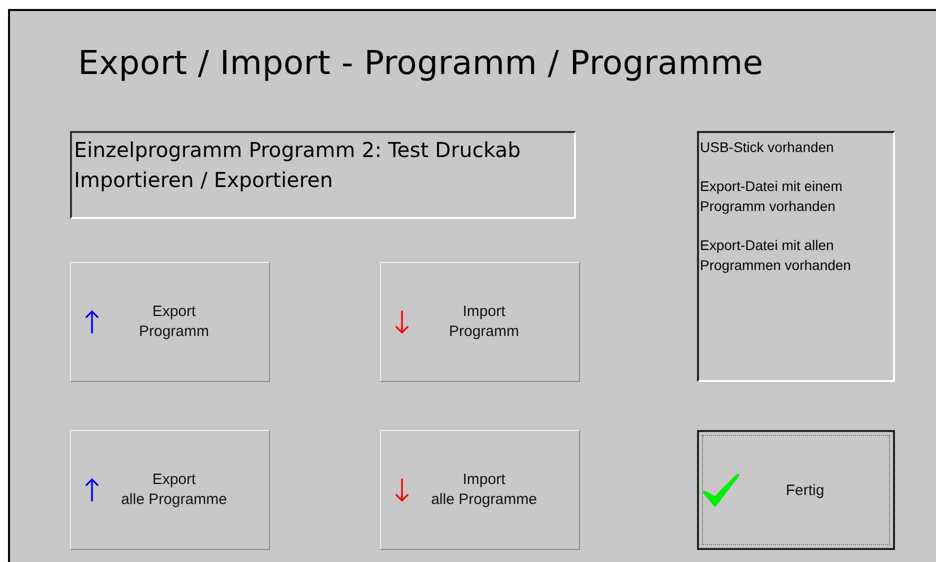 The height and width of the screenshot is (562, 936). What do you see at coordinates (170, 490) in the screenshot?
I see `action-button: Export alle Programme` at bounding box center [170, 490].